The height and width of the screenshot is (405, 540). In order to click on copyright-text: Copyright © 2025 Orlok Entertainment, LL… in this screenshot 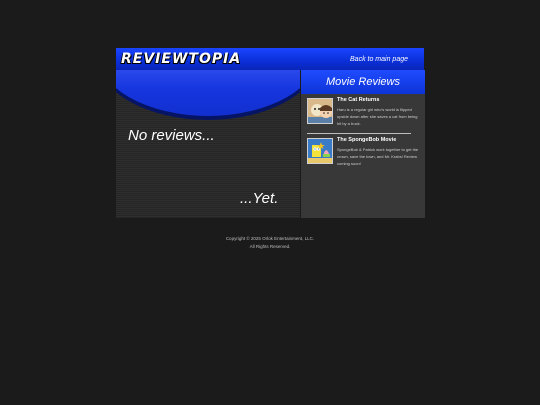, I will do `click(270, 238)`.